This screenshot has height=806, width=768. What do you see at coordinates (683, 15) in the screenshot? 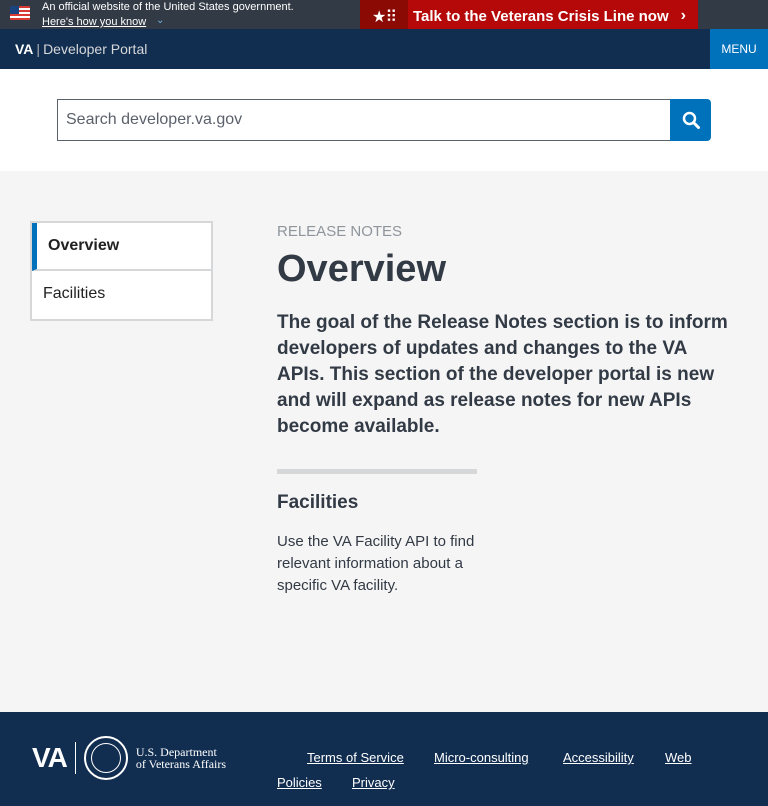
I see `chevron-right-icon: ›` at bounding box center [683, 15].